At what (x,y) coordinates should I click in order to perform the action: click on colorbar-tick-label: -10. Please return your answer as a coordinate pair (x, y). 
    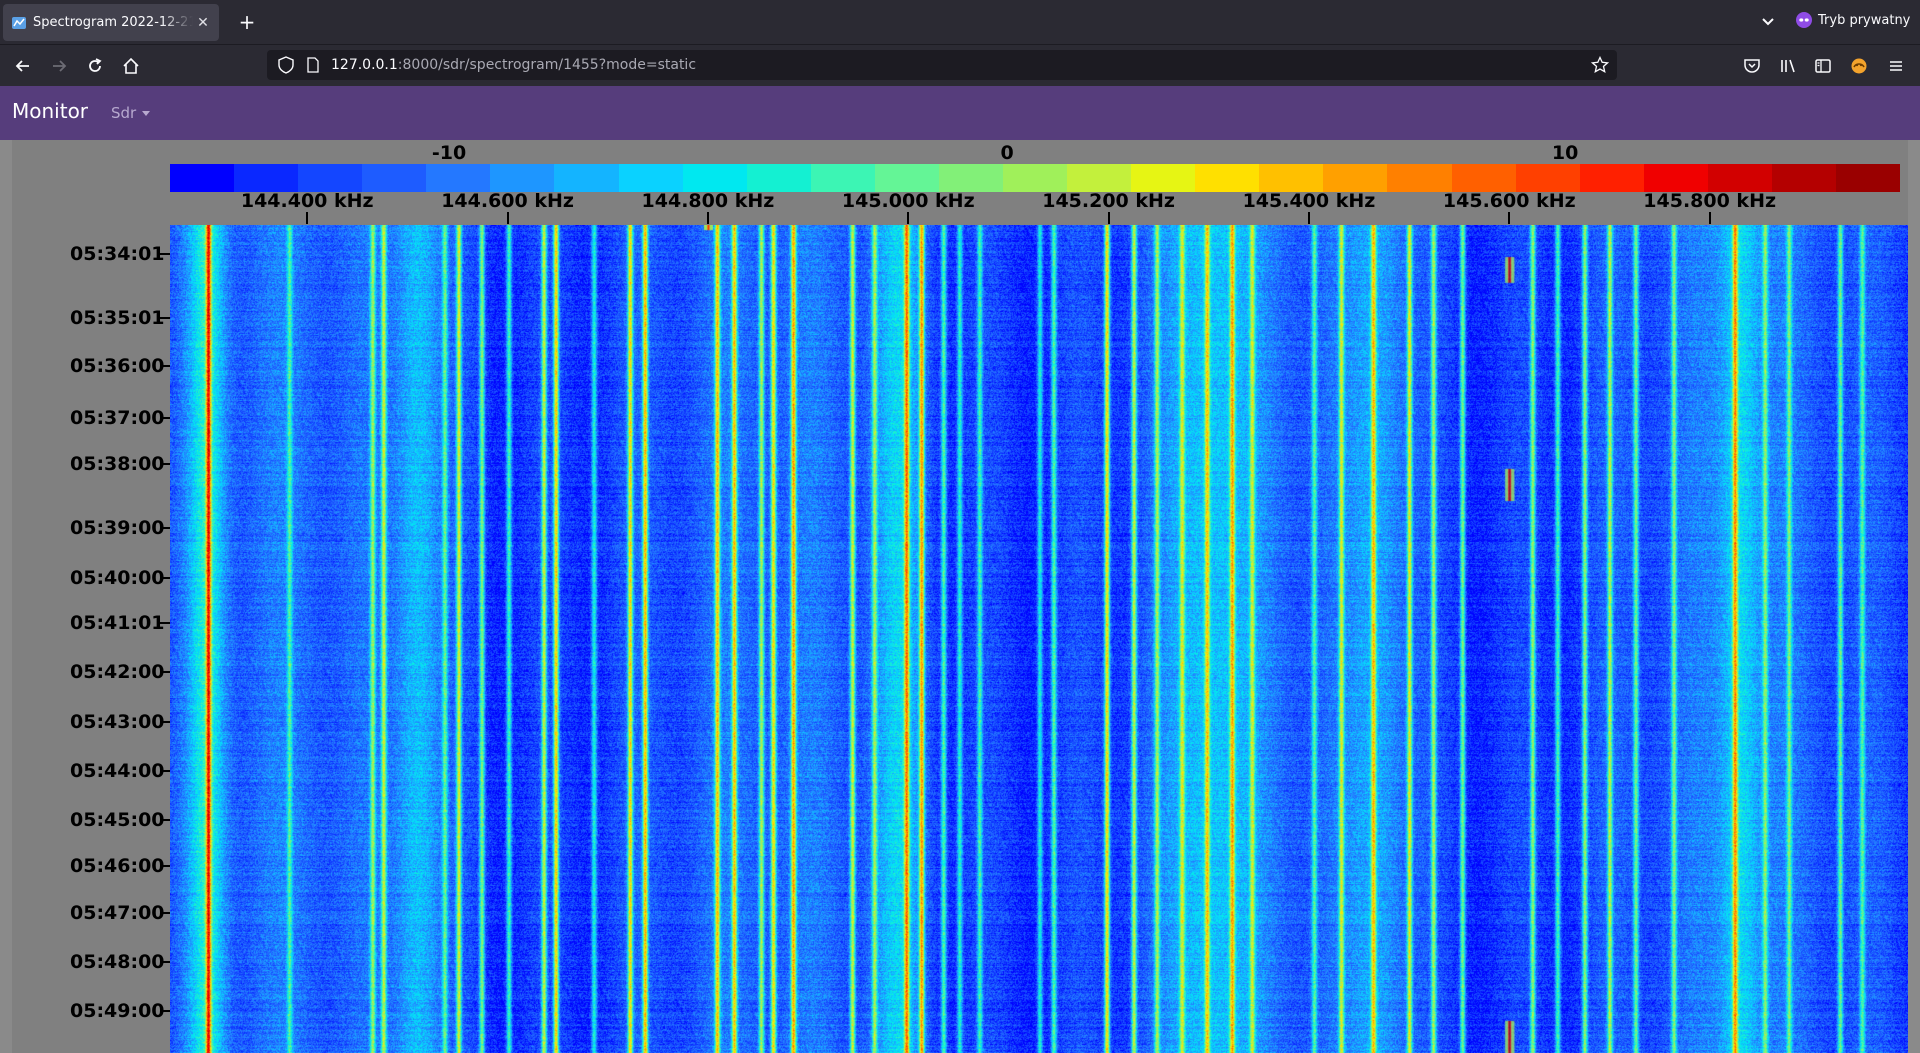
    Looking at the image, I should click on (449, 153).